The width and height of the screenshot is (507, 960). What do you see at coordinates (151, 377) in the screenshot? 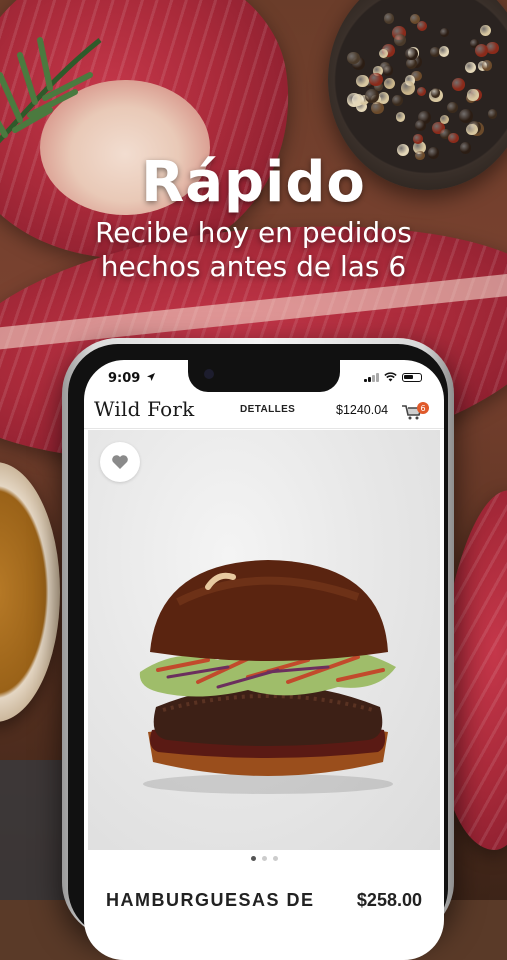
I see `location-arrow-icon` at bounding box center [151, 377].